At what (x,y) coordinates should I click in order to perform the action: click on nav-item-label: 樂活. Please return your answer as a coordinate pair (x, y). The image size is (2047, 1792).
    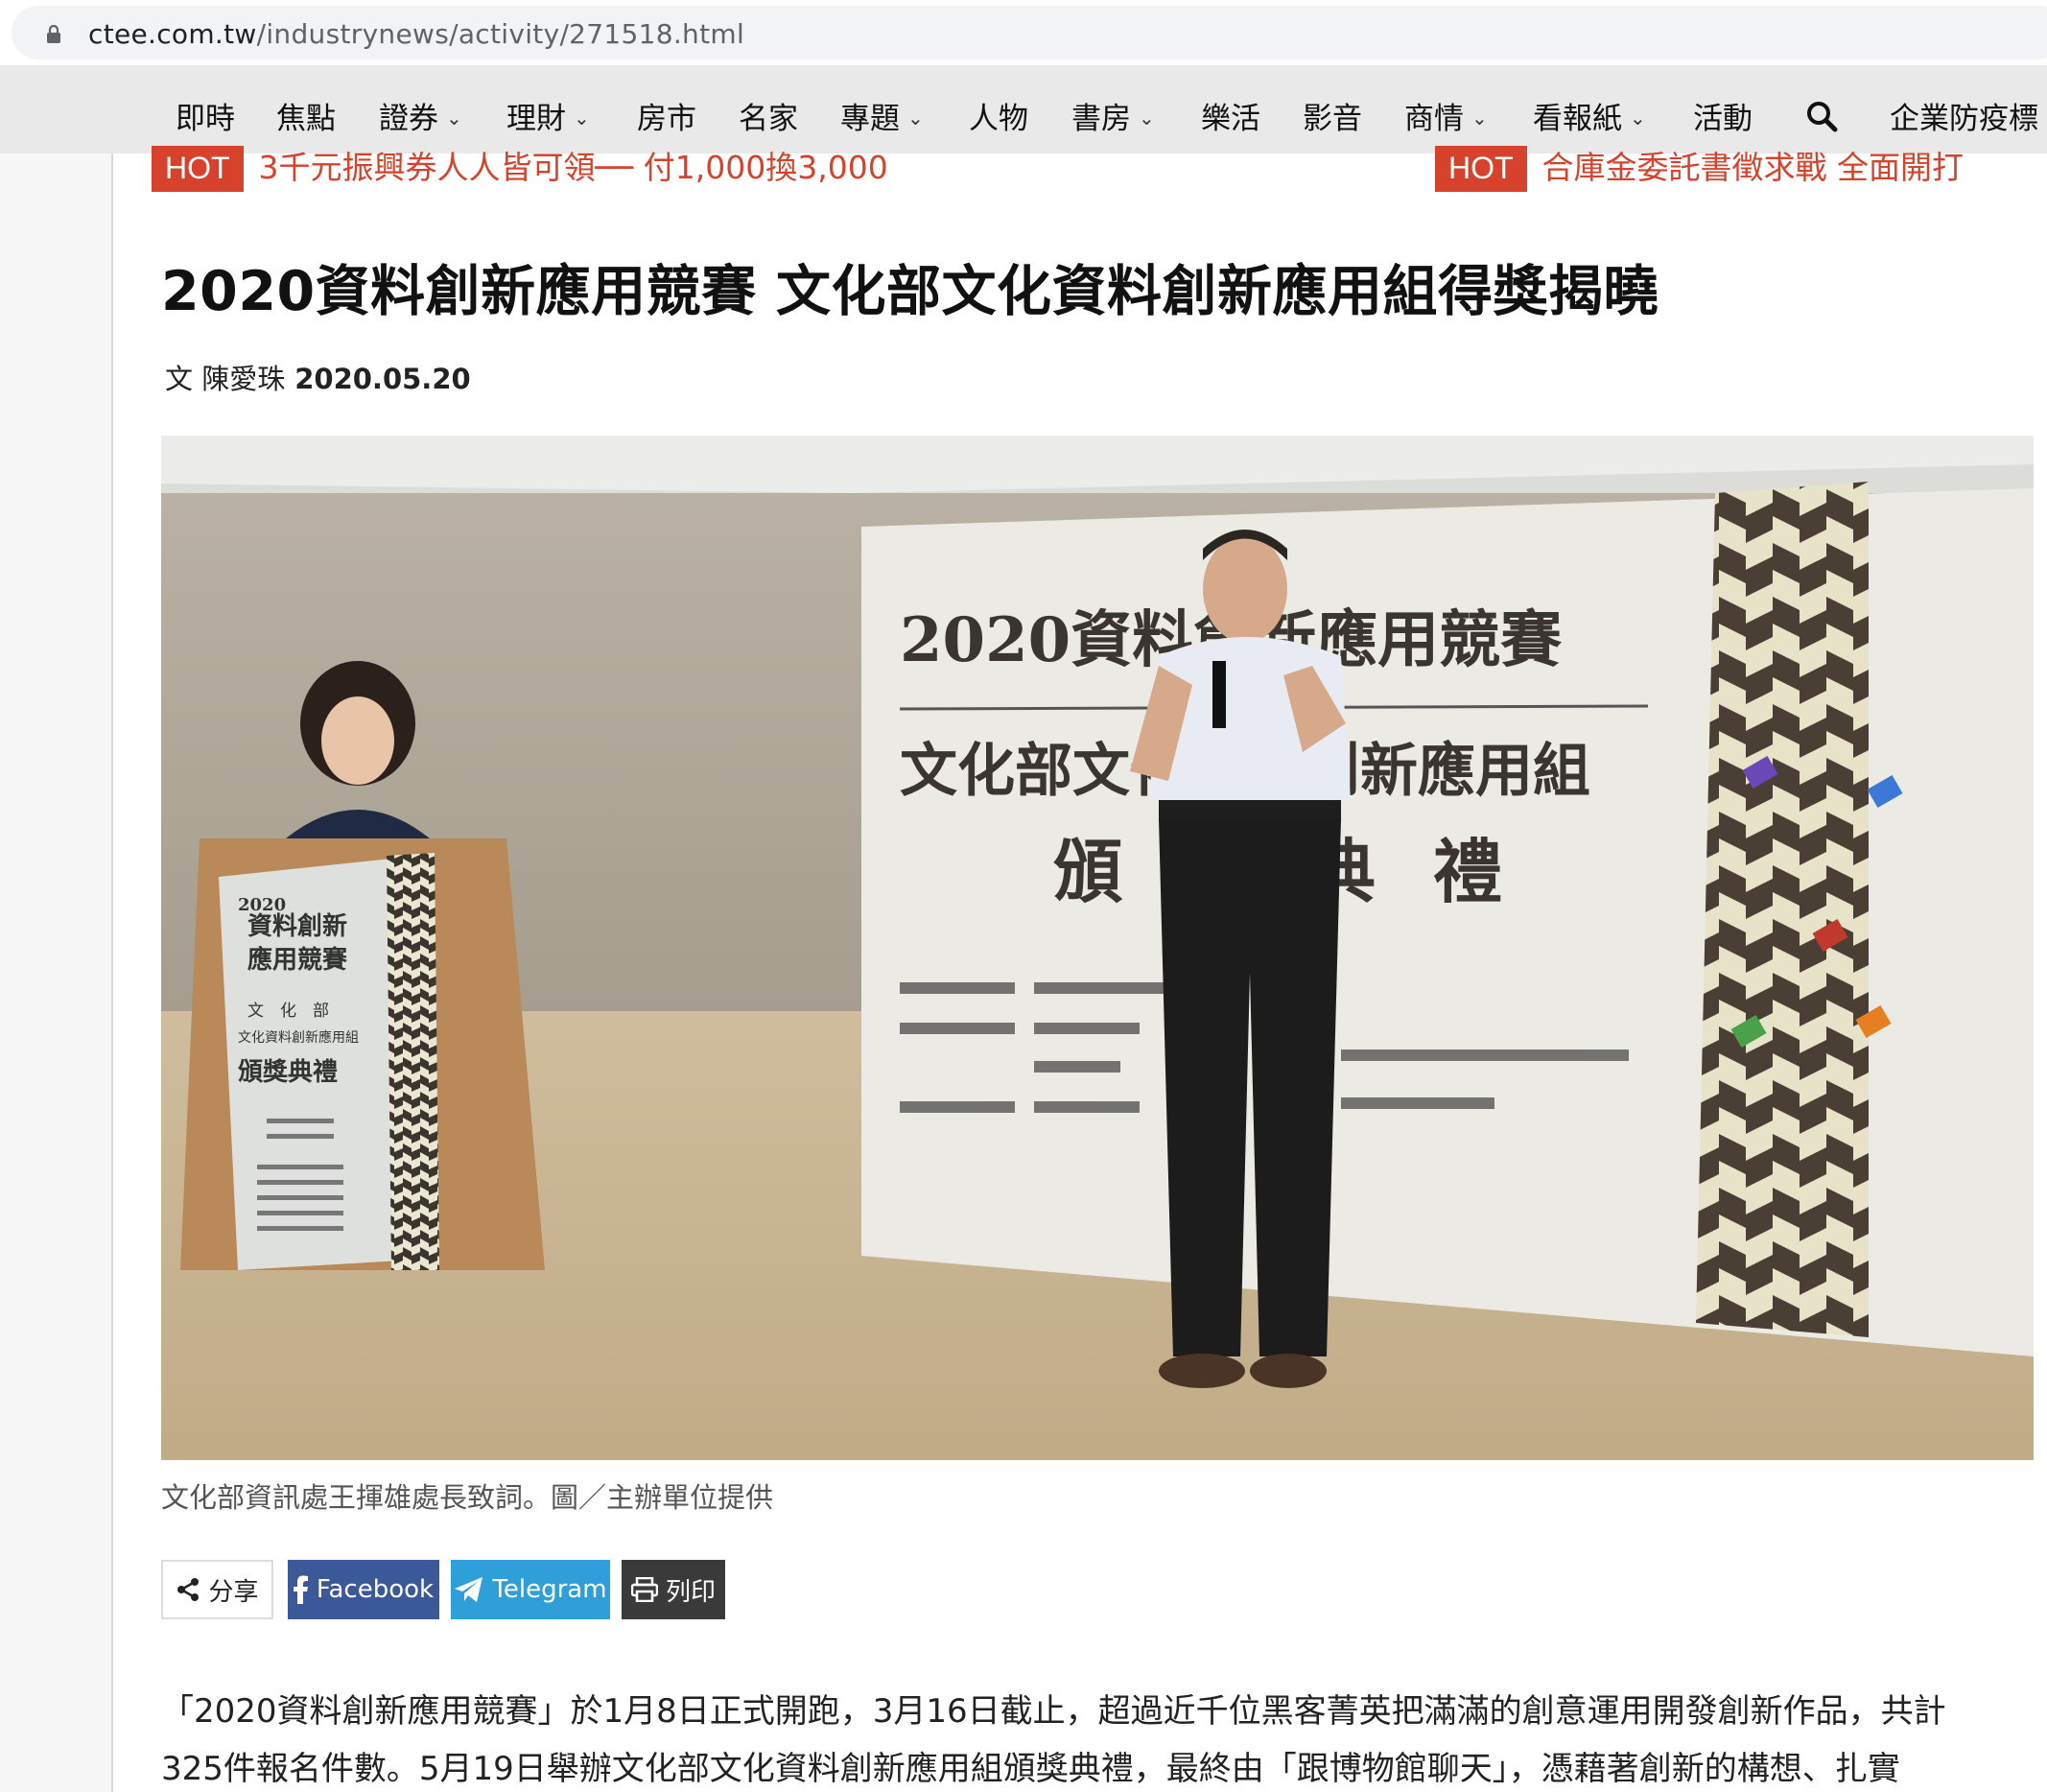
    Looking at the image, I should click on (1230, 119).